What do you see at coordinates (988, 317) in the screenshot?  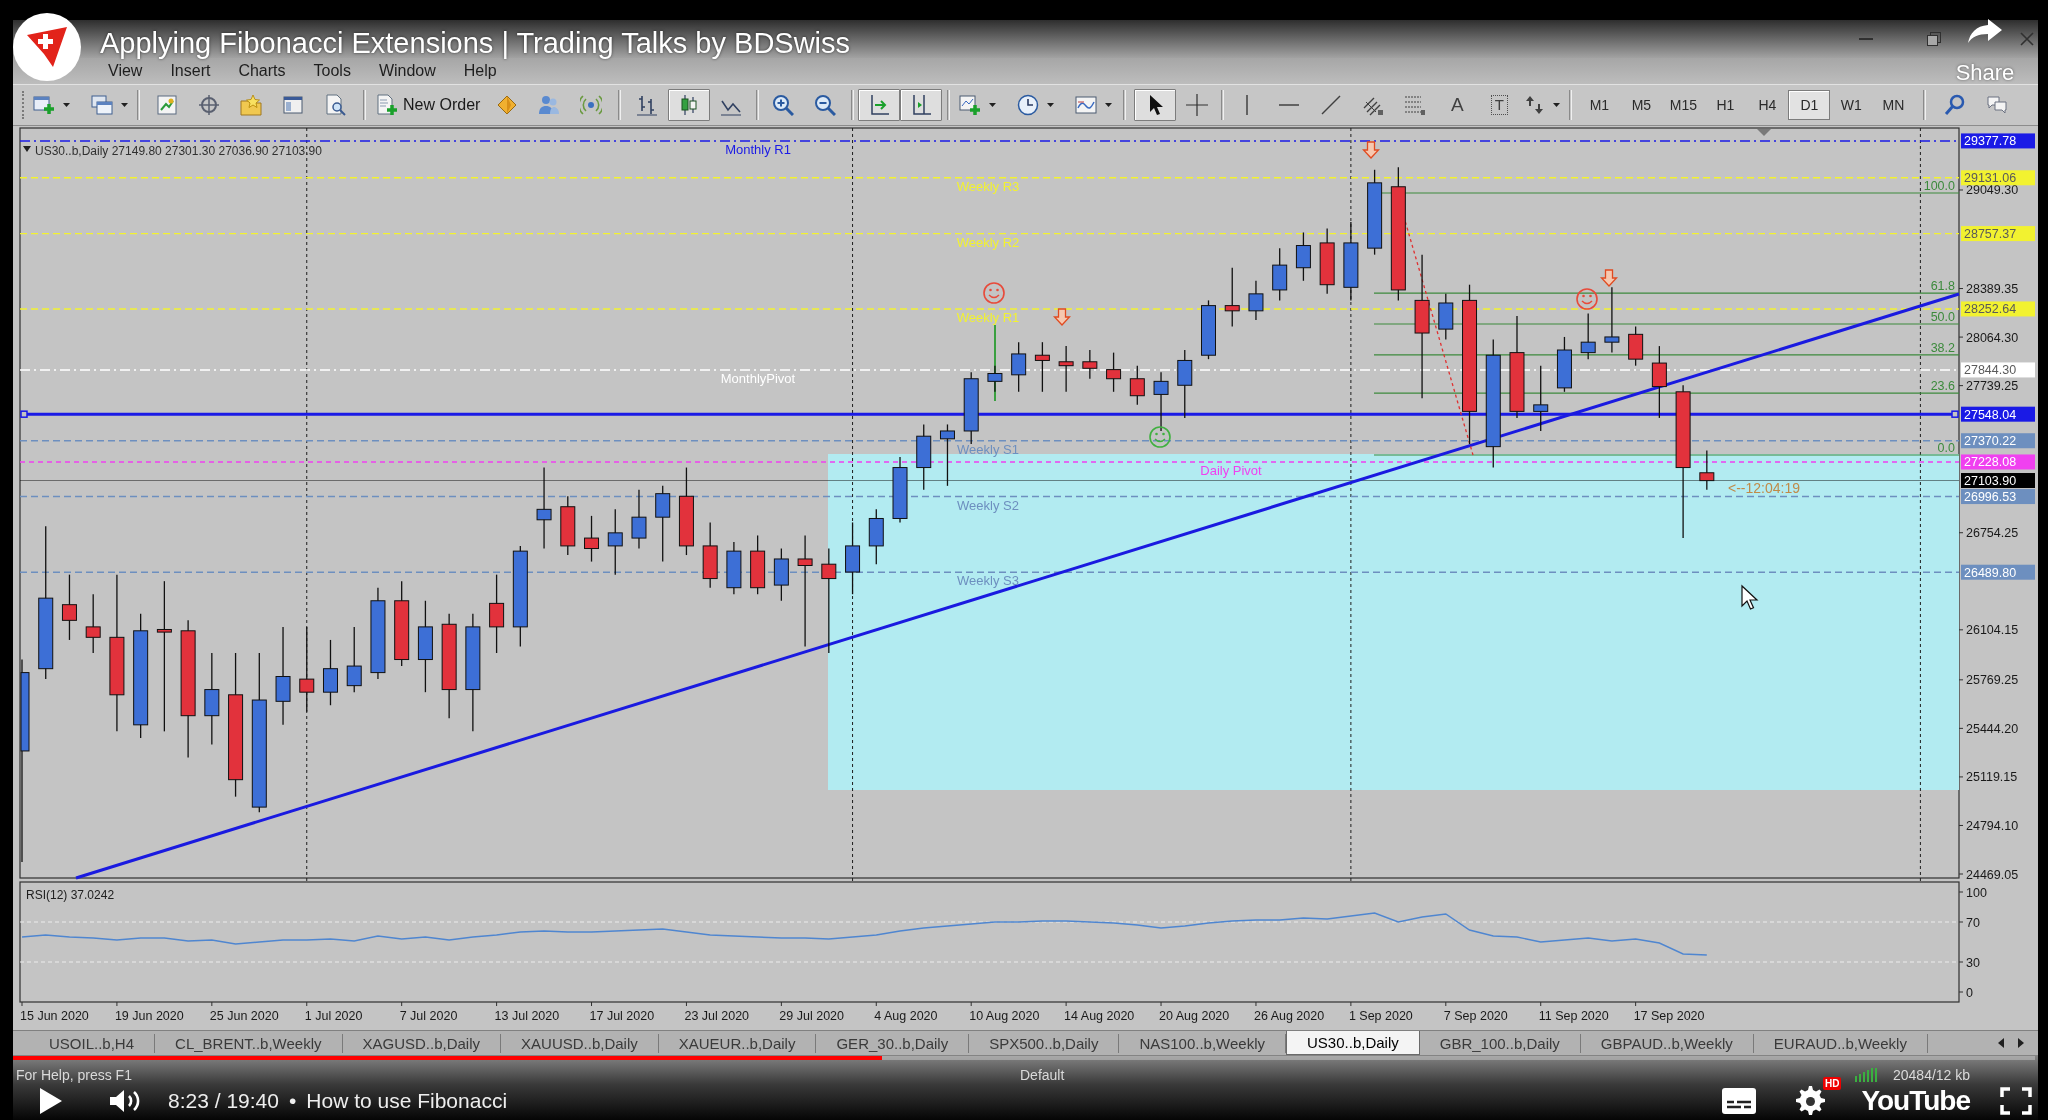 I see `level-label: Weekly R1` at bounding box center [988, 317].